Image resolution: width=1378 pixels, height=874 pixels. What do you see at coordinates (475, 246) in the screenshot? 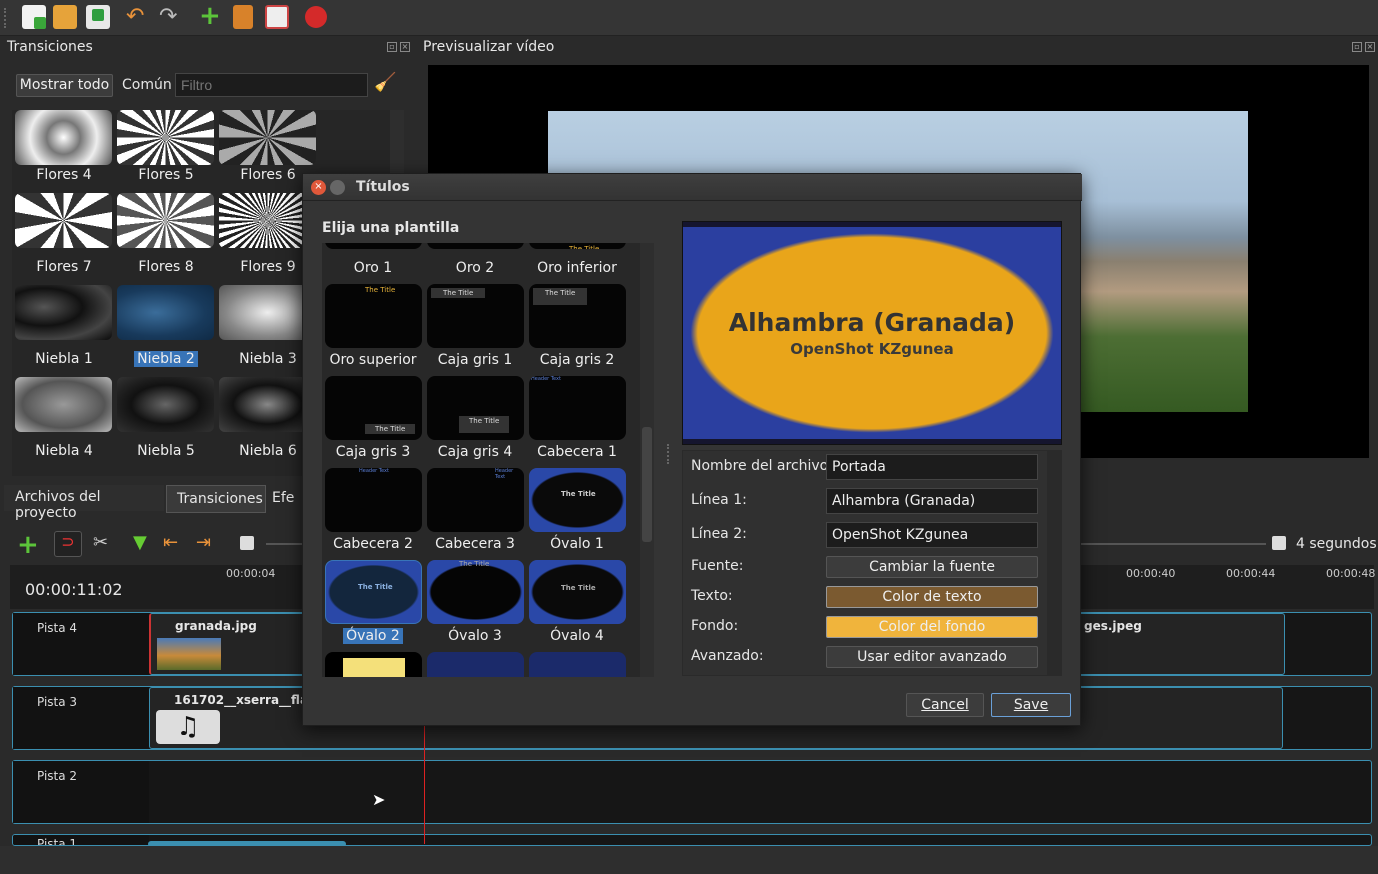
I see `template-oro2` at bounding box center [475, 246].